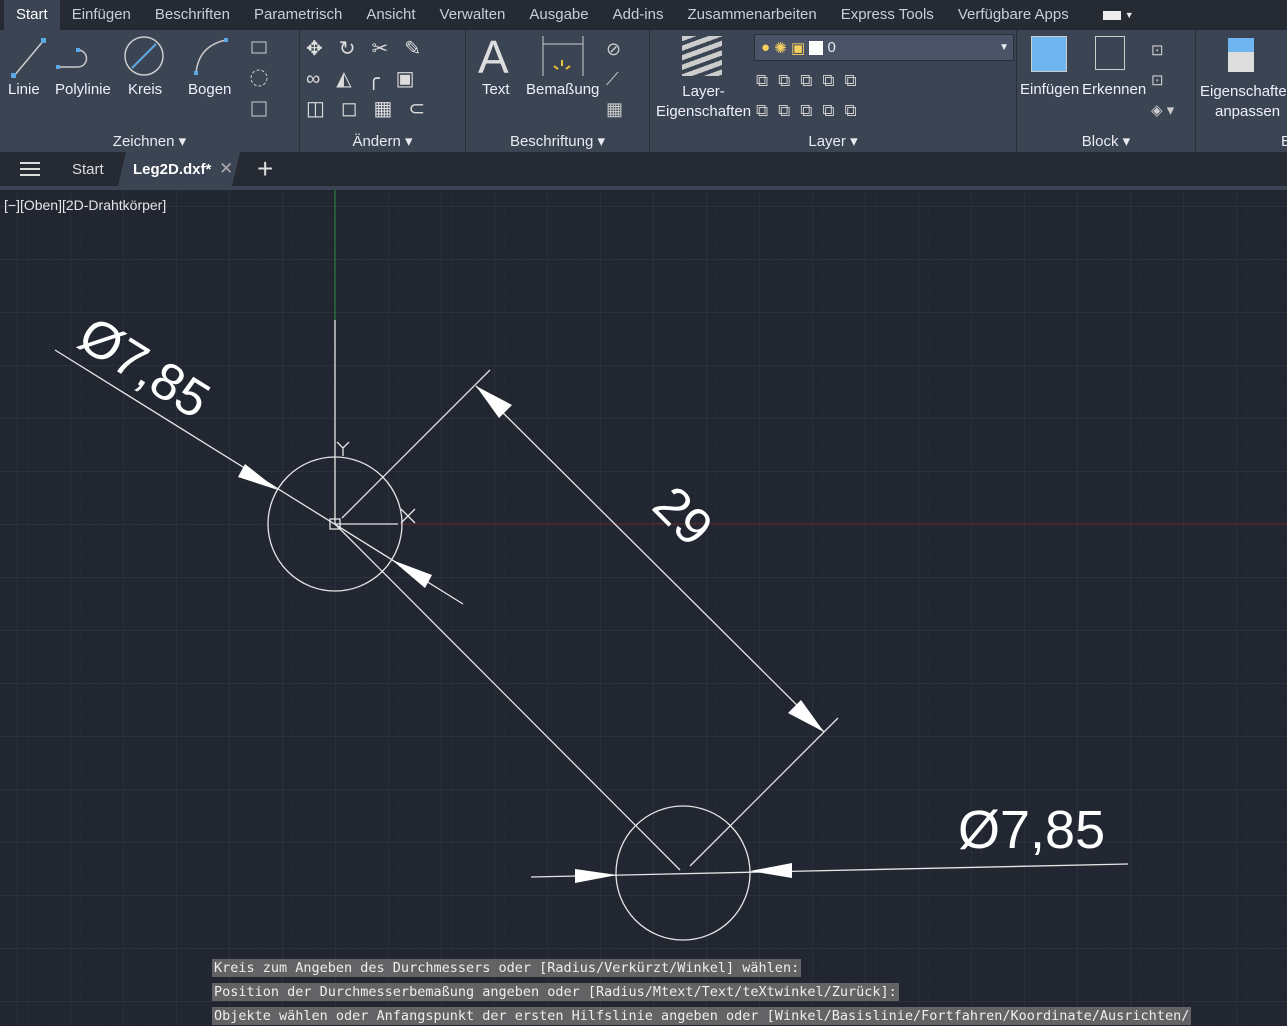 Image resolution: width=1287 pixels, height=1026 pixels. I want to click on panel-label-partial: E, so click(1283, 141).